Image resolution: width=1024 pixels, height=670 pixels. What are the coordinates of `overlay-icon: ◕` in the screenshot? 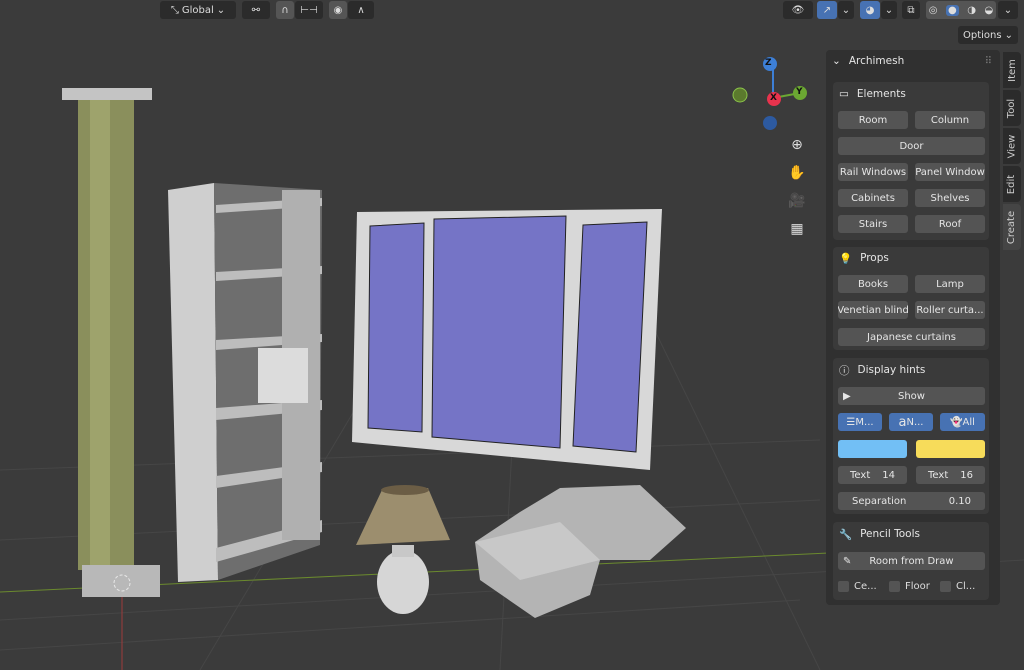 It's located at (870, 10).